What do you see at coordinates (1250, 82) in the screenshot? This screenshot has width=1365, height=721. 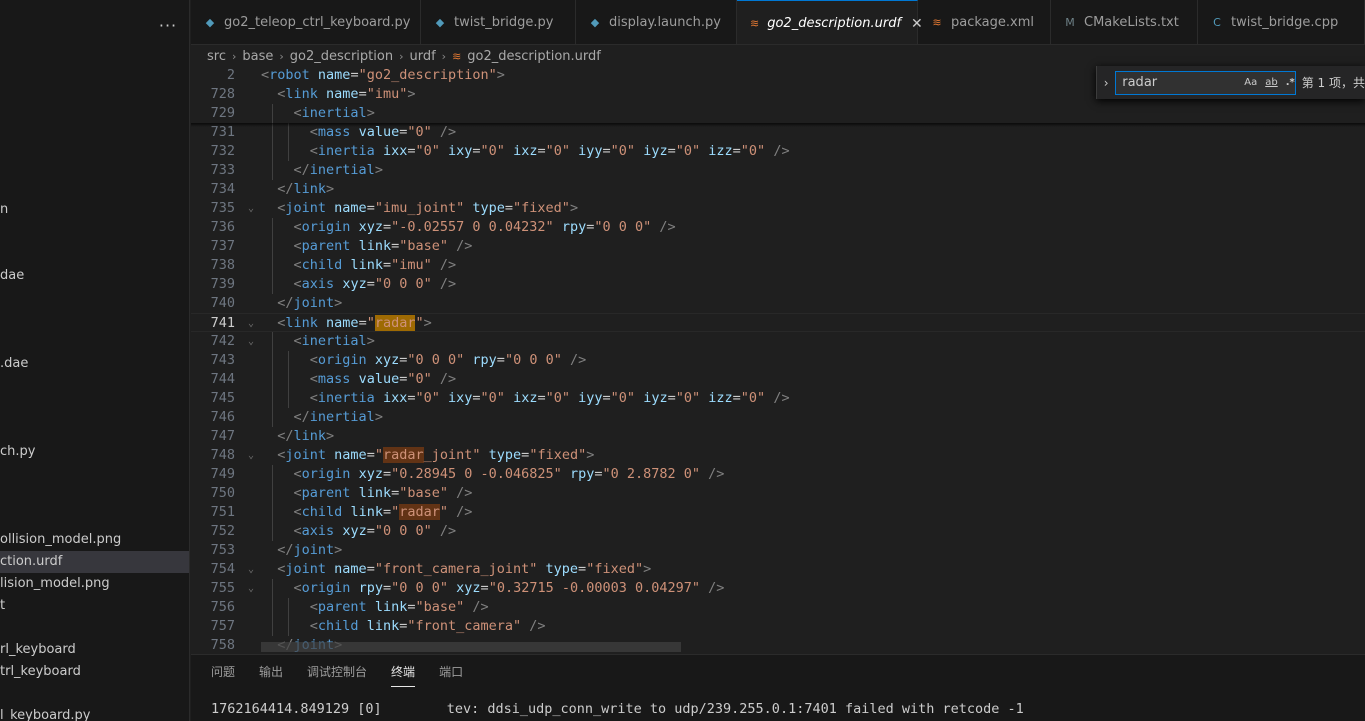 I see `match-case-icon: Aa` at bounding box center [1250, 82].